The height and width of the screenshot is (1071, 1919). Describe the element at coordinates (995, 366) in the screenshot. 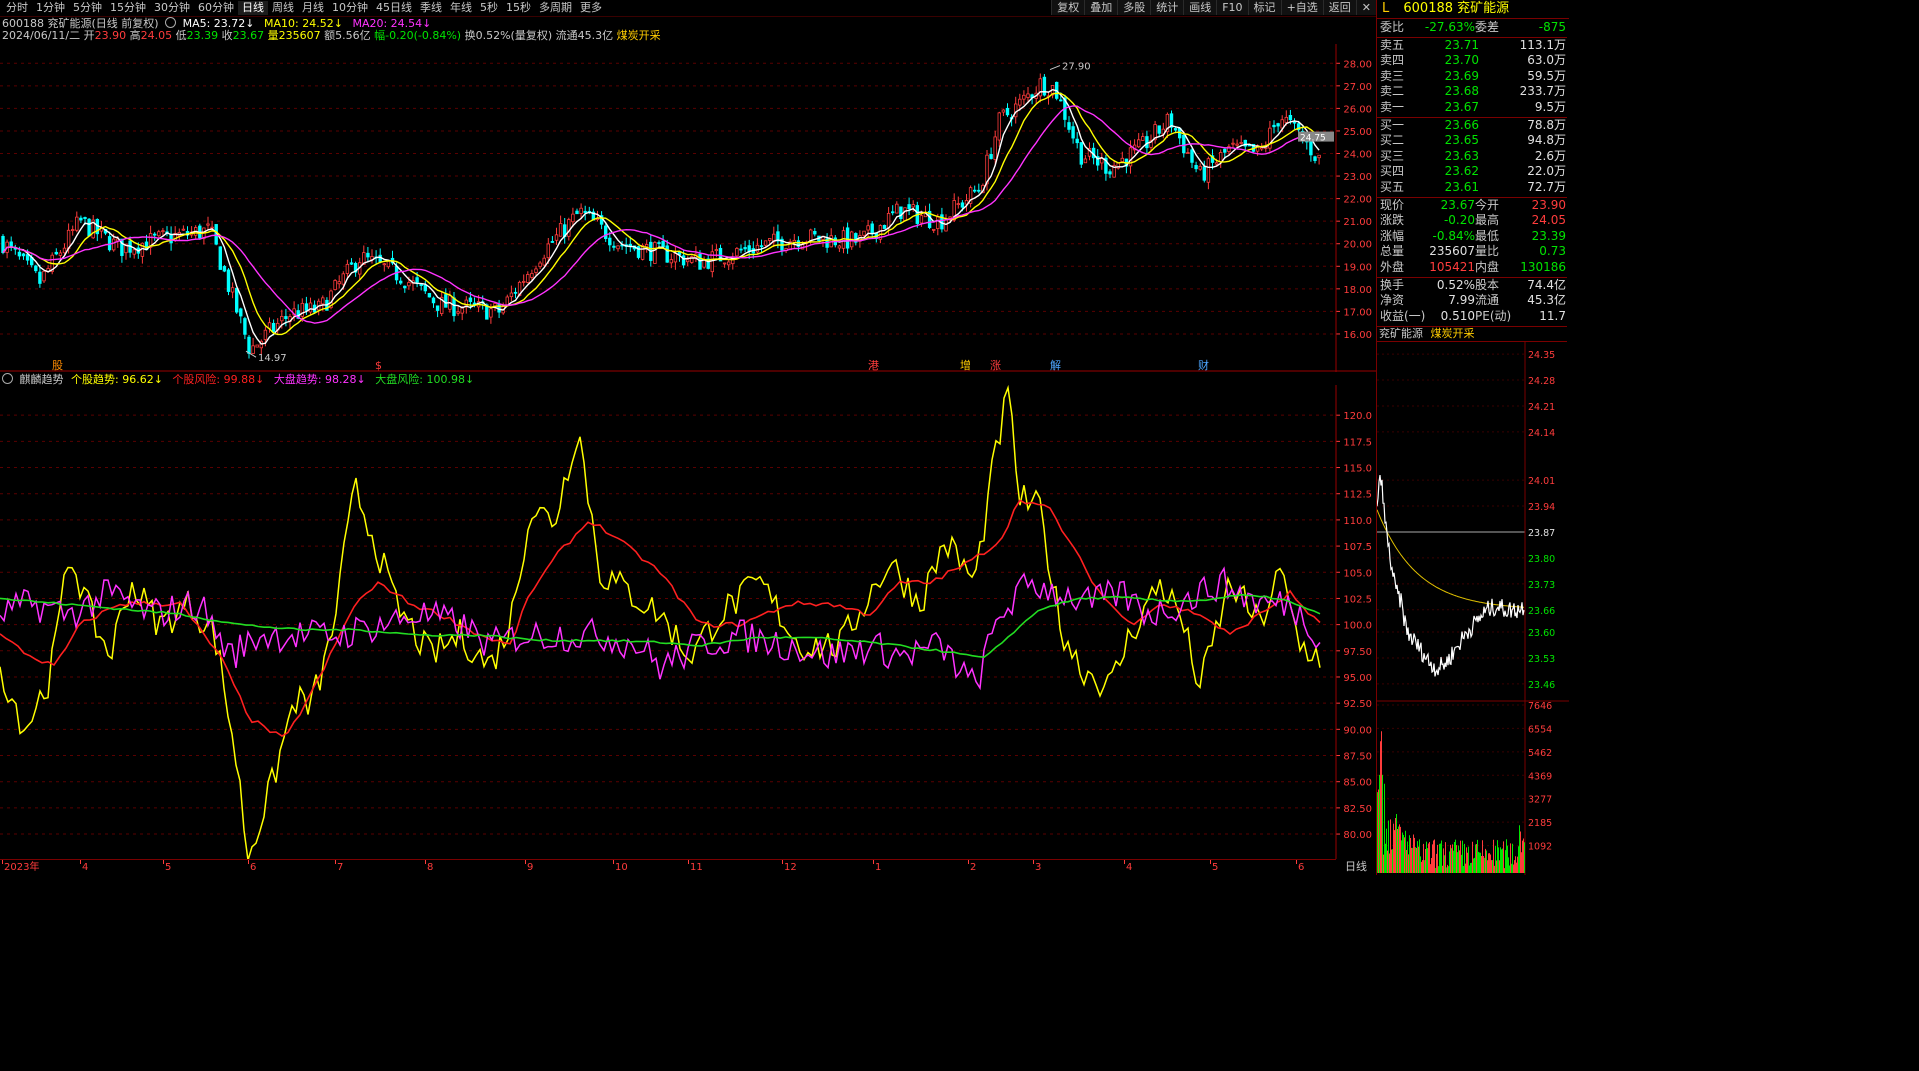

I see `event-marker: 涨` at that location.